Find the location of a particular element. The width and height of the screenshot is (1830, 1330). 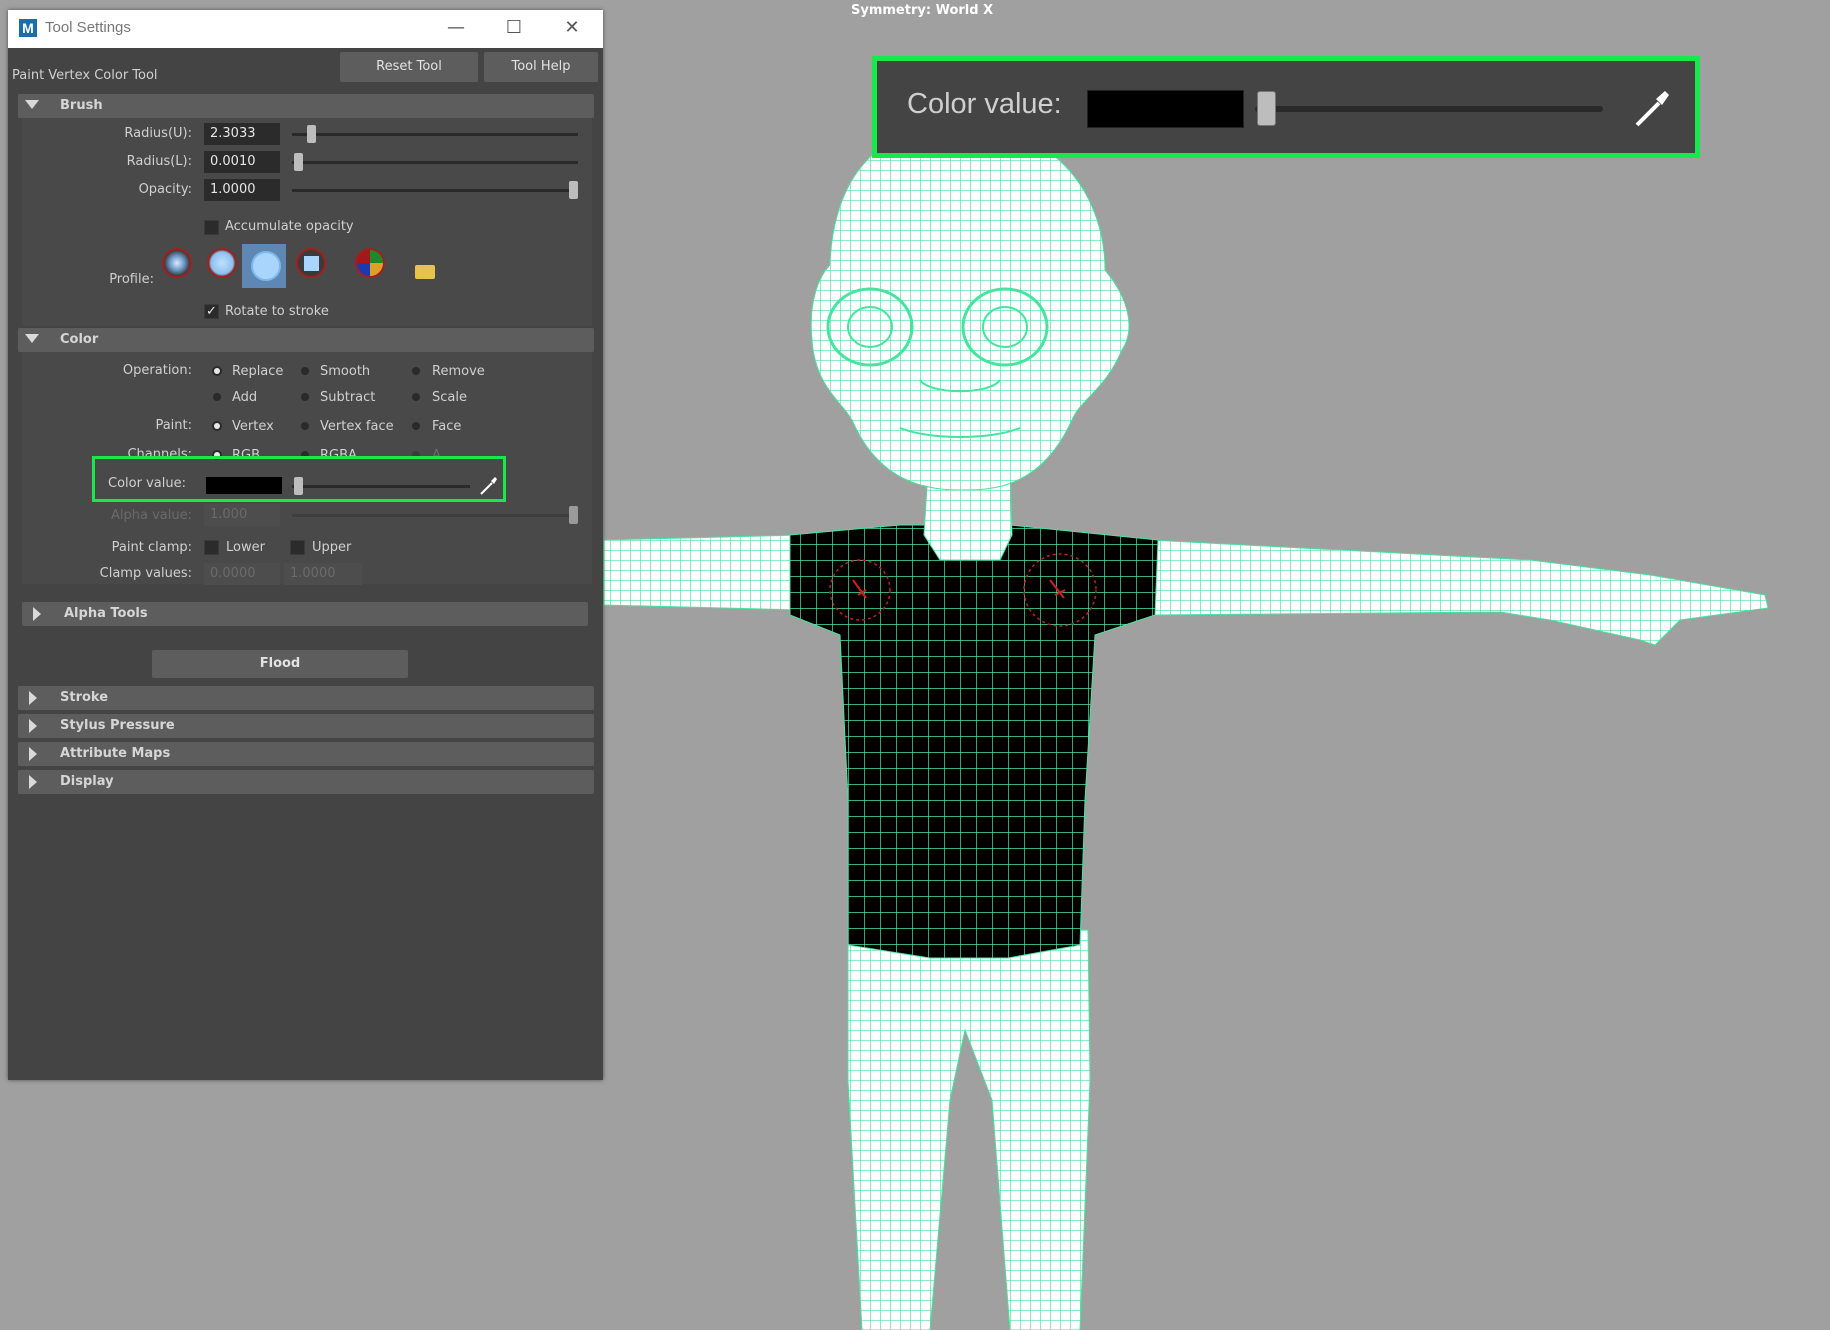

profile-gaussian-icon is located at coordinates (177, 263).